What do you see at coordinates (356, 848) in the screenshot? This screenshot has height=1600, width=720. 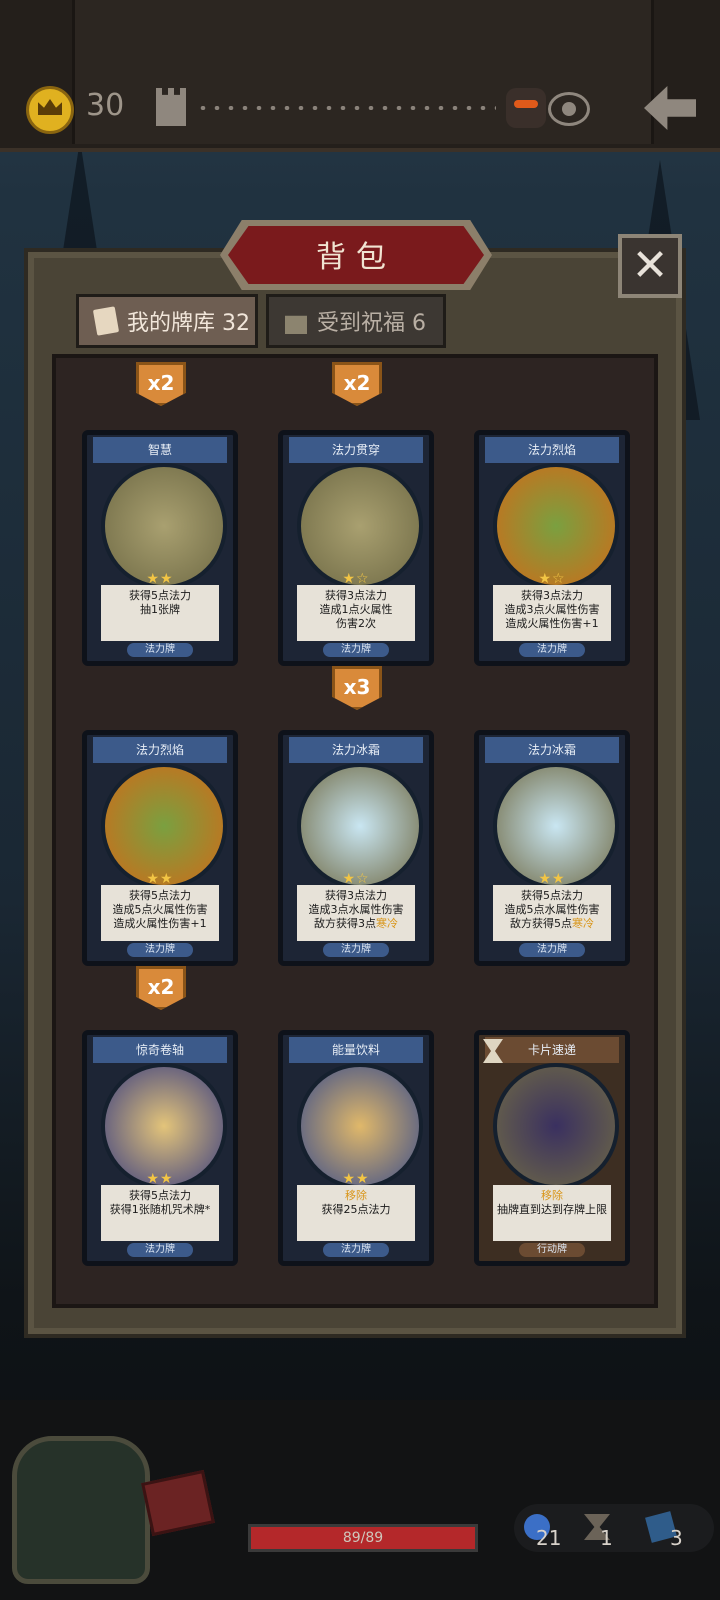 I see `card-mana-frost: 法力冰霜 ★☆ 获得3点法力 造成3点水属性伤害 敌方获得3点寒冷 法力牌` at bounding box center [356, 848].